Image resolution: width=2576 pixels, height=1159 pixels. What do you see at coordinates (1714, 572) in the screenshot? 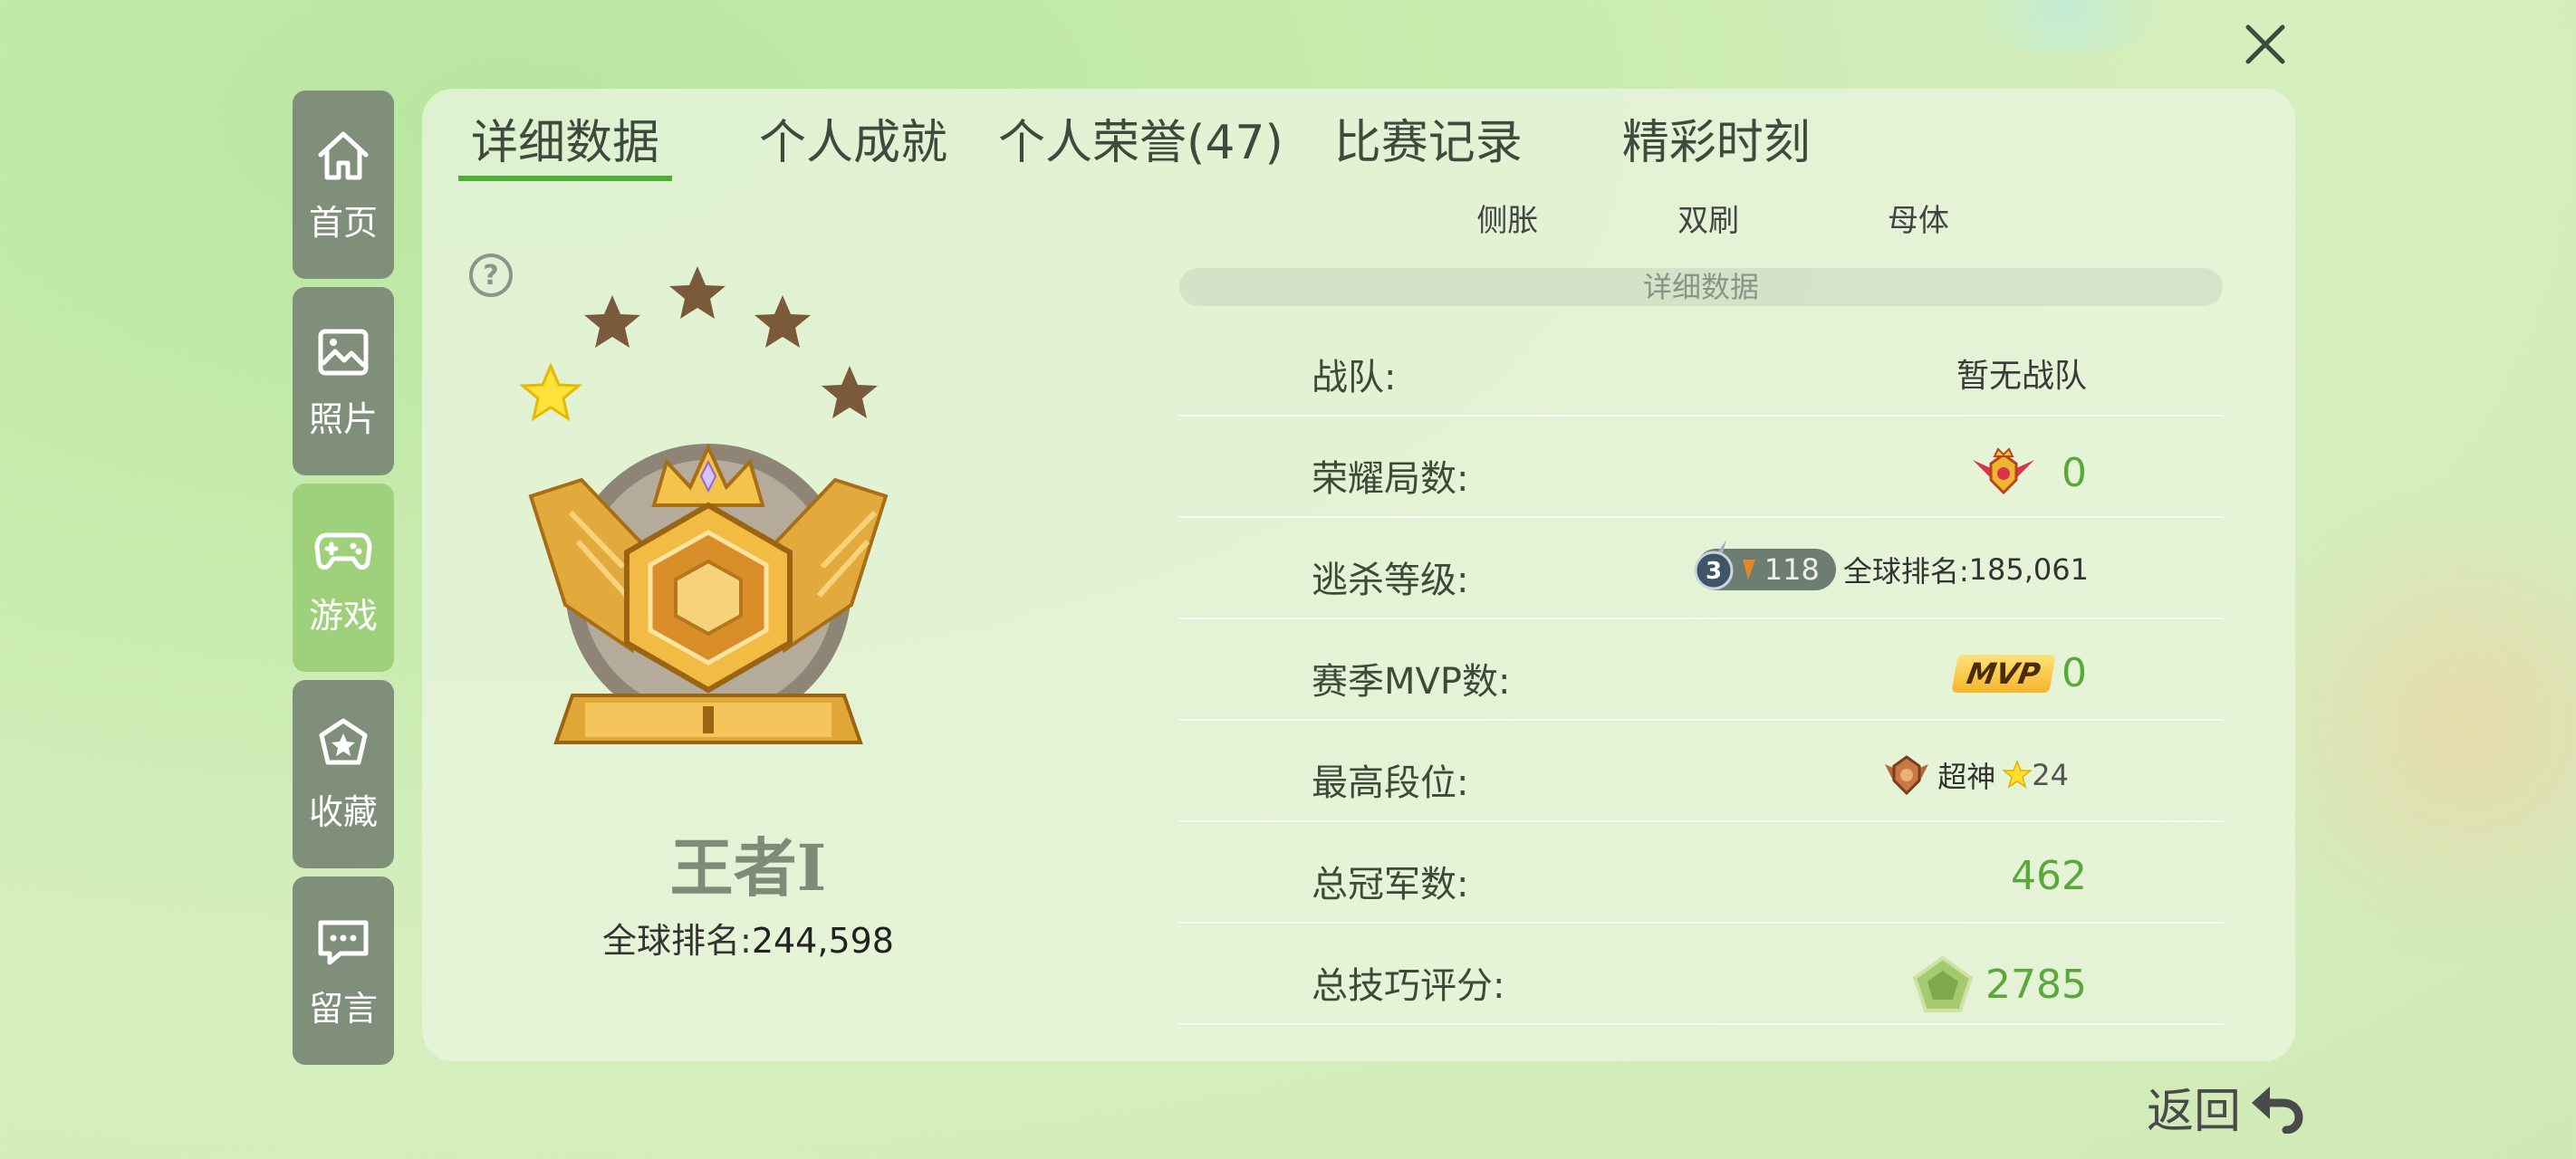
I see `escape-tier-number: 3` at bounding box center [1714, 572].